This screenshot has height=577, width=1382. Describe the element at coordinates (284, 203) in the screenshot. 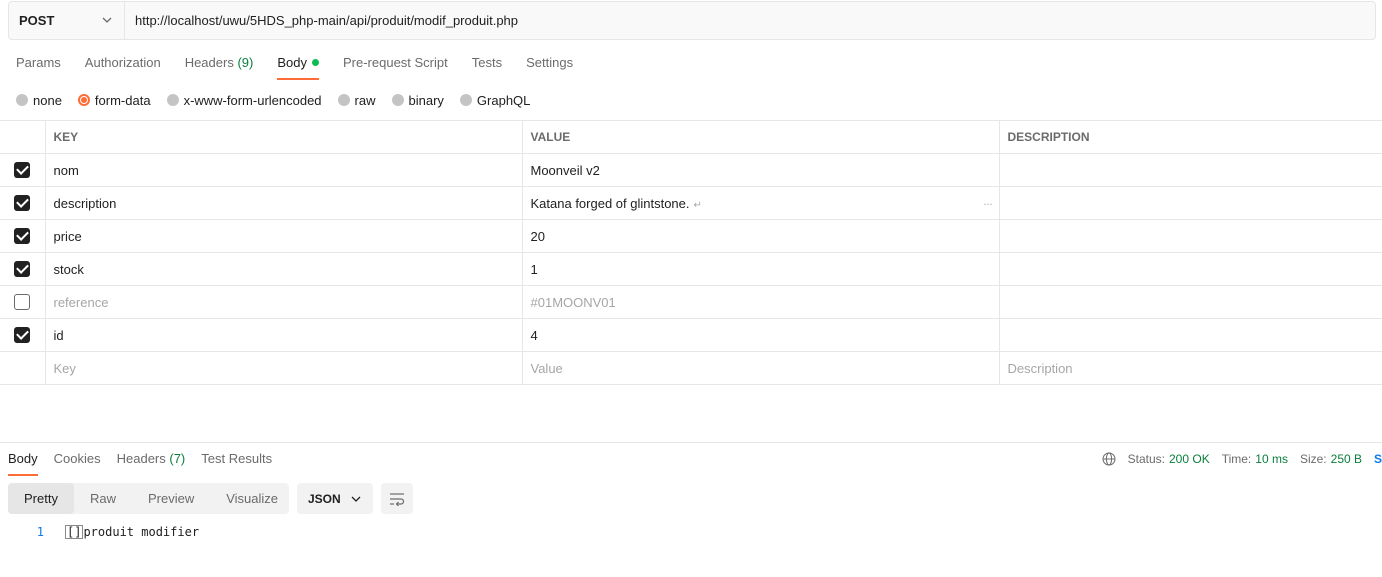

I see `key-cell: description` at that location.